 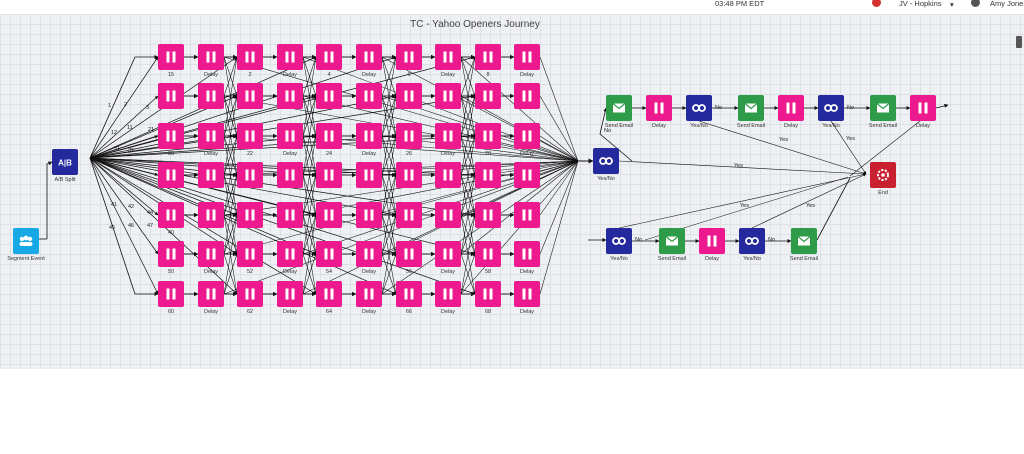 What do you see at coordinates (952, 4) in the screenshot?
I see `chevron-down-icon: ▾` at bounding box center [952, 4].